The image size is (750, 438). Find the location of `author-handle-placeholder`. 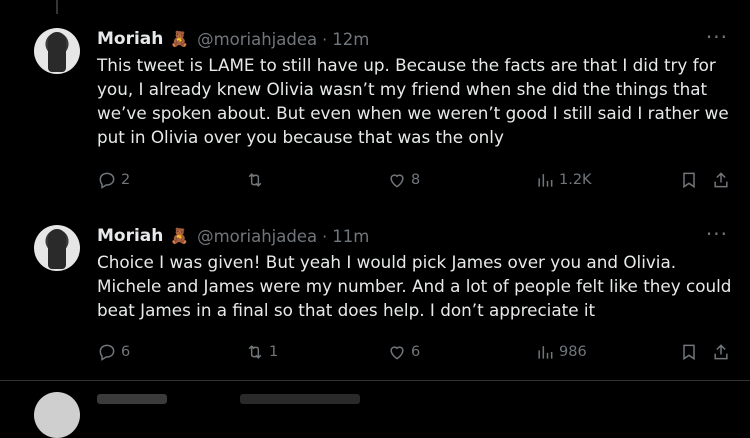

author-handle-placeholder is located at coordinates (300, 399).